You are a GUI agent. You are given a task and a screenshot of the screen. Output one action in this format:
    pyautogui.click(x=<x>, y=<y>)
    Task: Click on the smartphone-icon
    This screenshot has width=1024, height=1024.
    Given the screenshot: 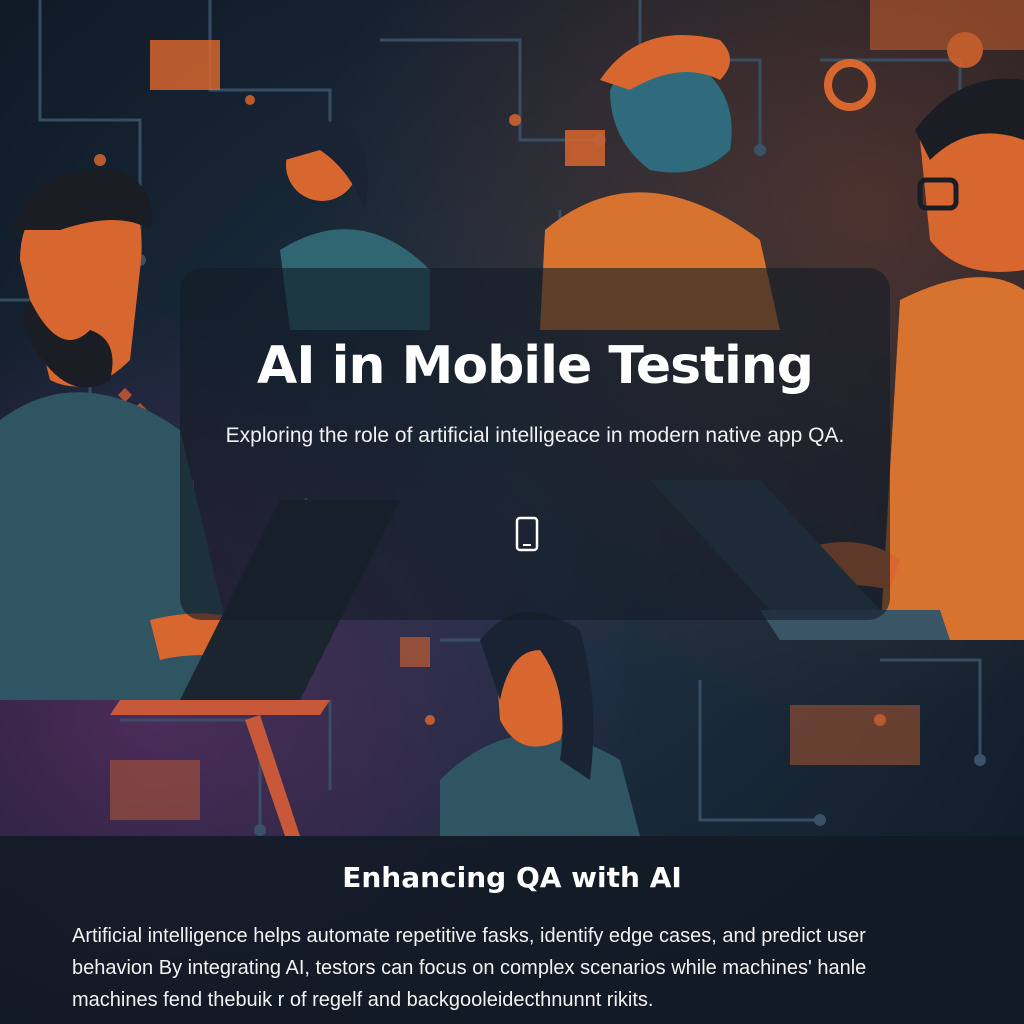 What is the action you would take?
    pyautogui.click(x=527, y=534)
    